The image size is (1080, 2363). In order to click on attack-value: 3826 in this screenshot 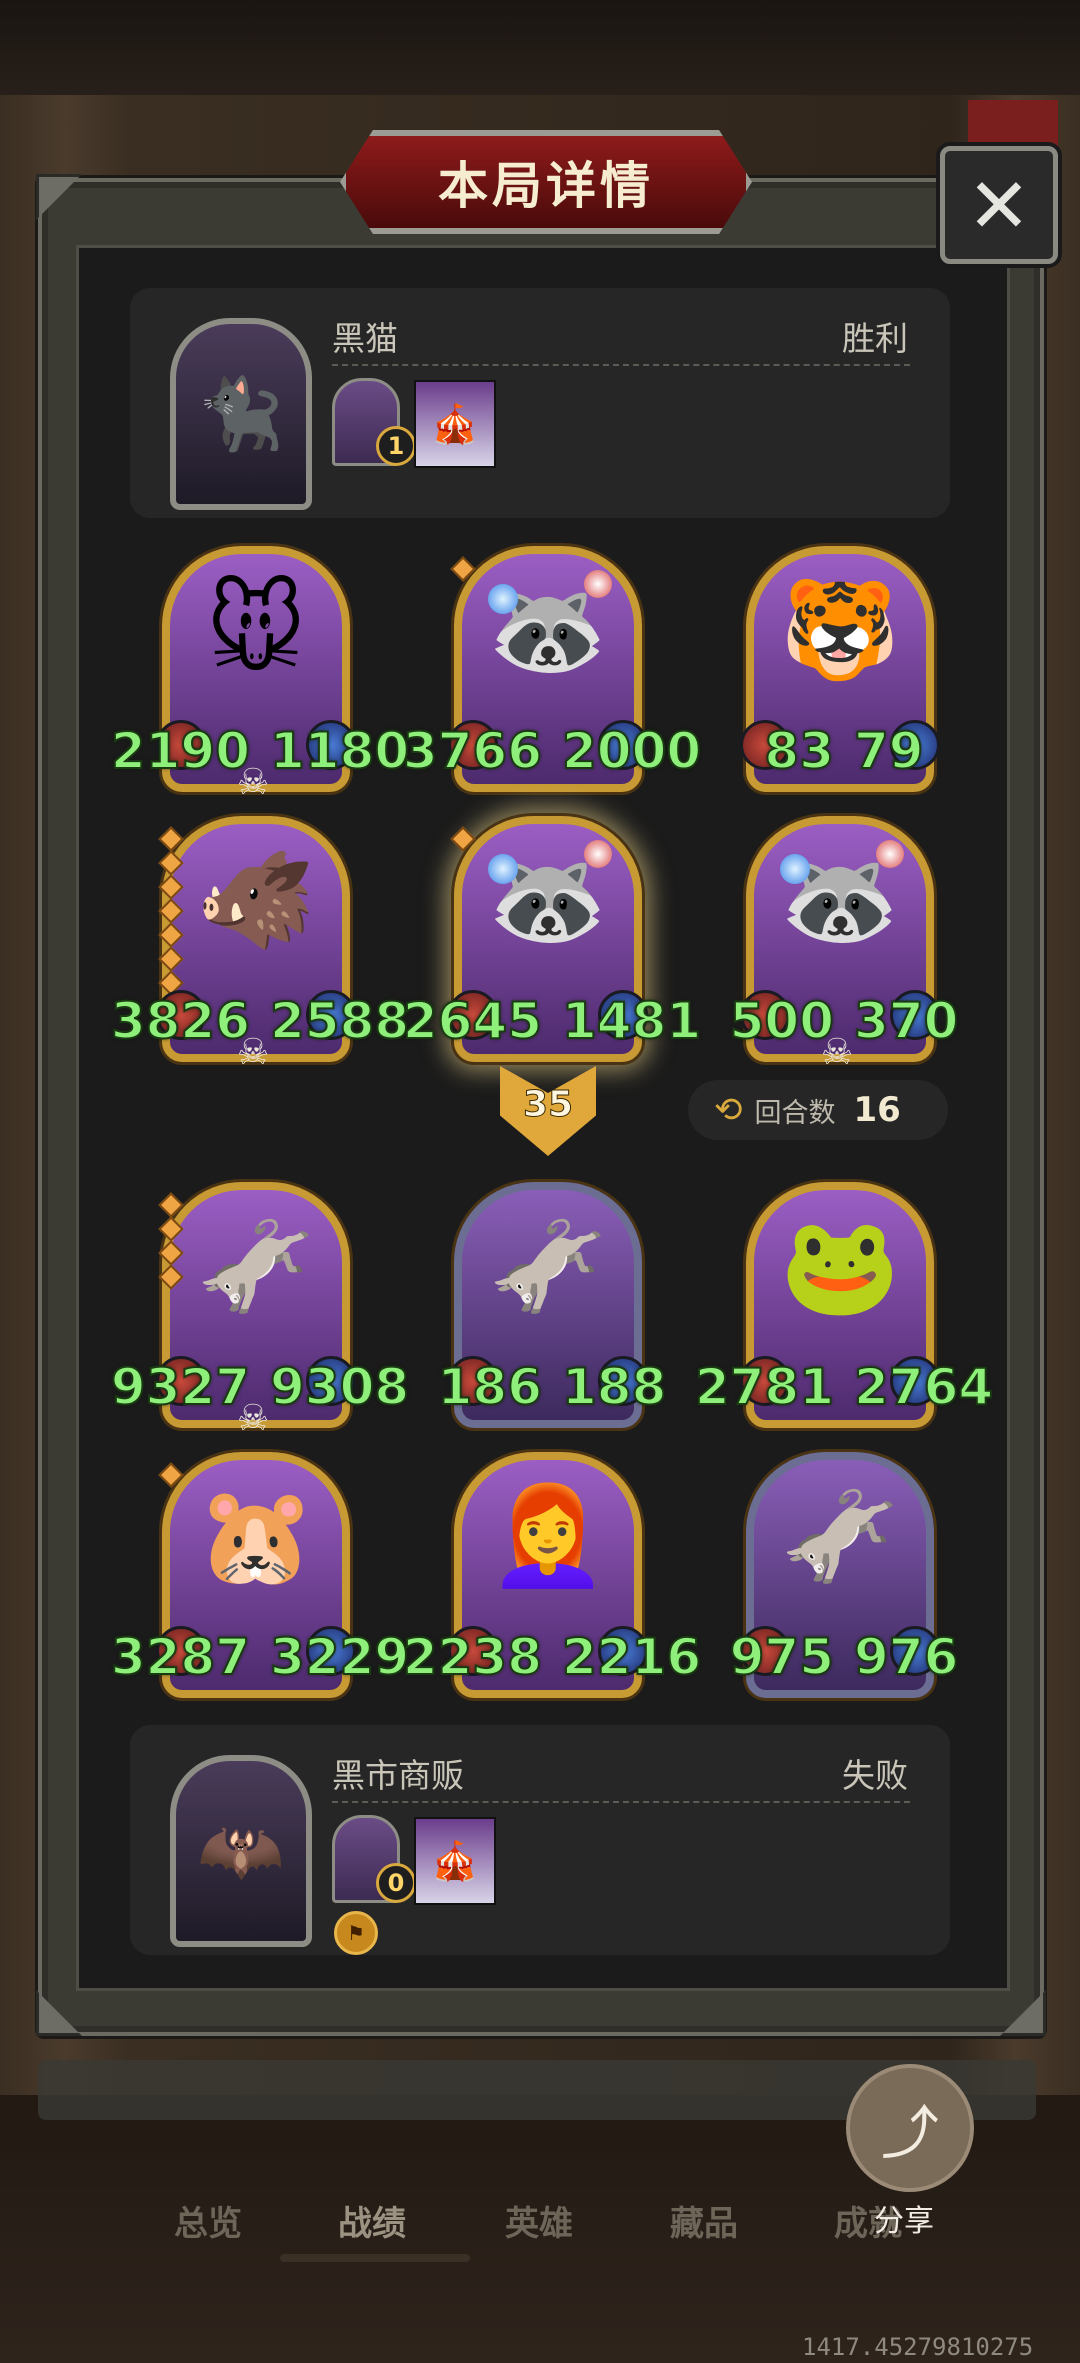, I will do `click(180, 1021)`.